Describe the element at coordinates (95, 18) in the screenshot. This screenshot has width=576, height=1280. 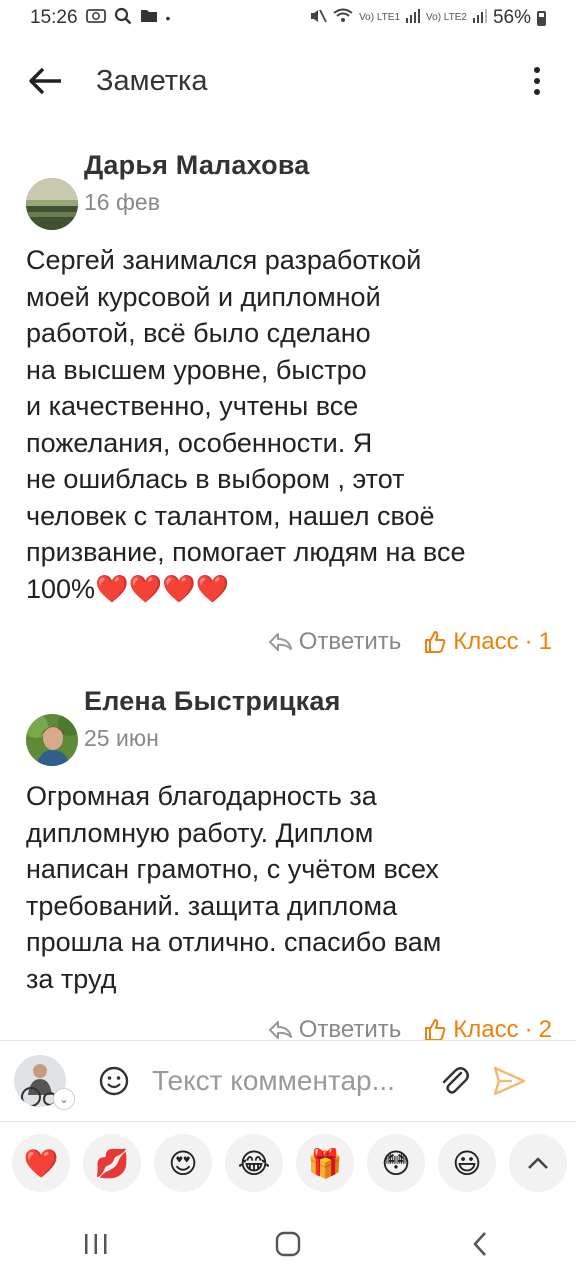
I see `gallery-icon` at that location.